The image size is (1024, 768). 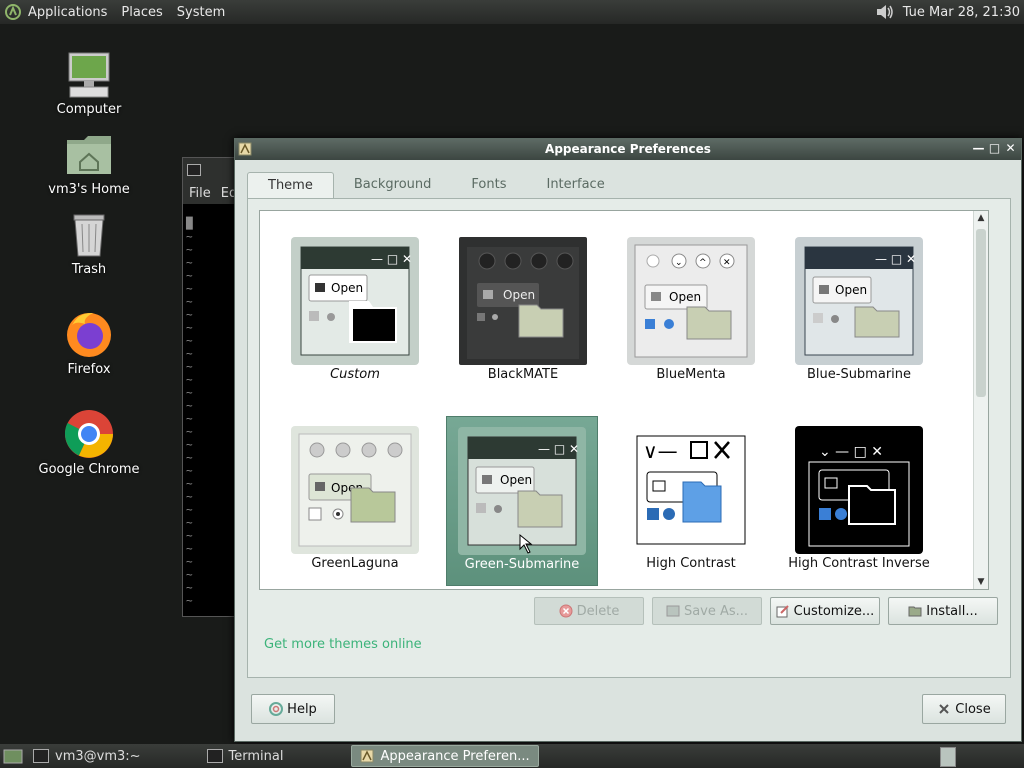 I want to click on theme-list-scrollbar: ▲ ▼, so click(x=980, y=400).